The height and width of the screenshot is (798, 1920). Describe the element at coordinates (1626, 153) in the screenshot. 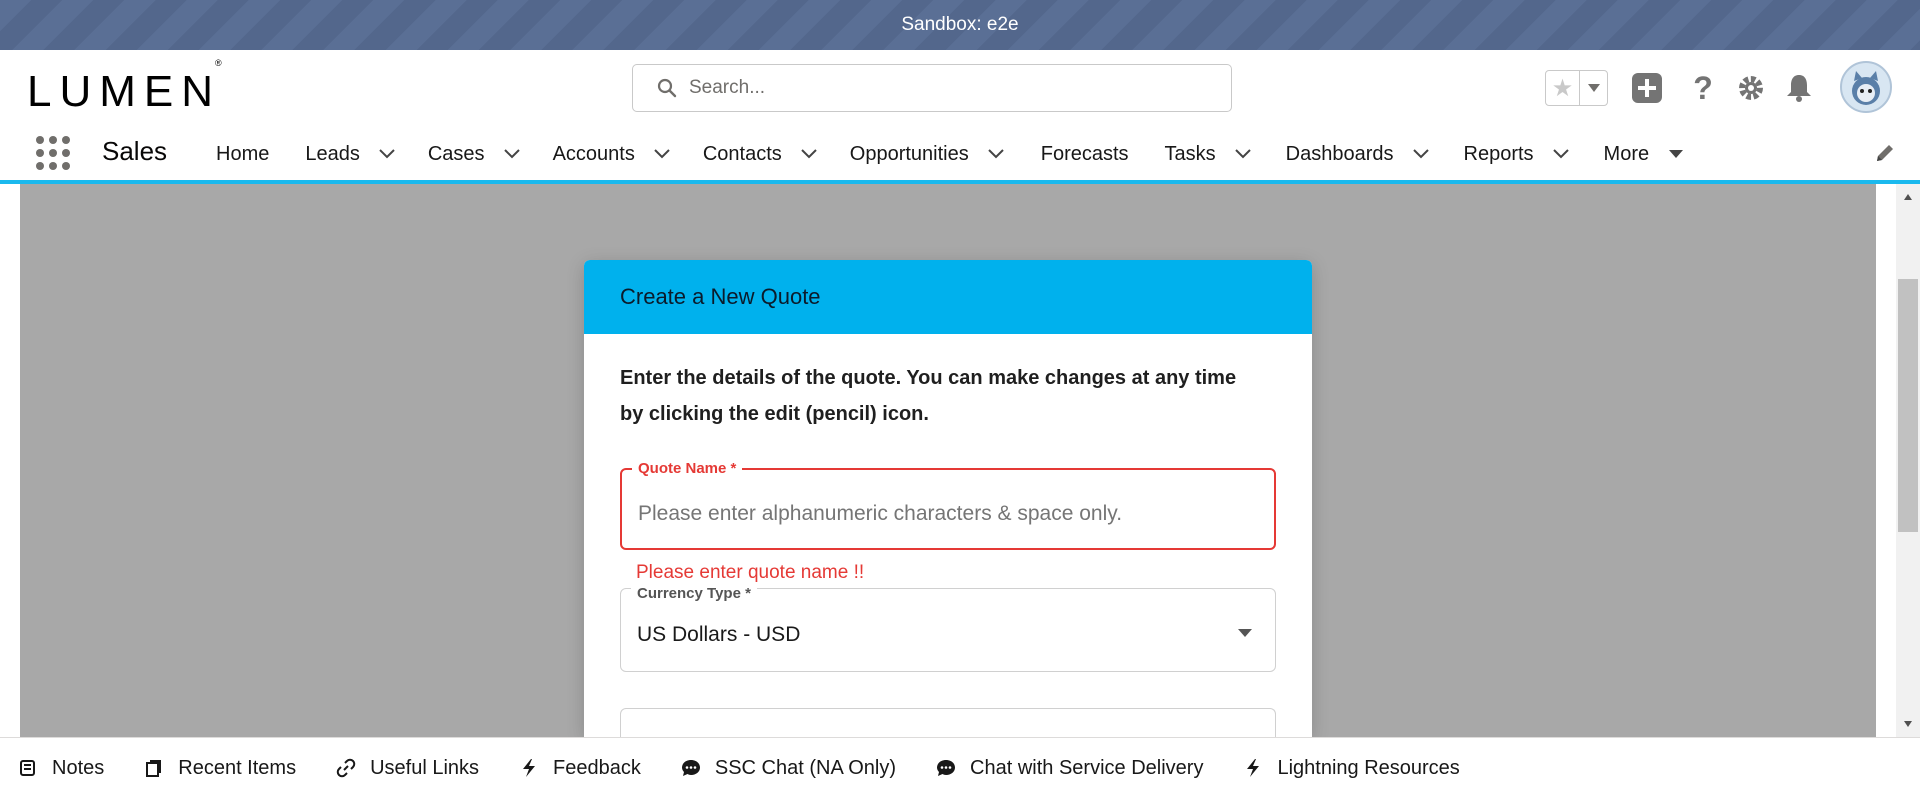

I see `nav-tab-label: More` at that location.